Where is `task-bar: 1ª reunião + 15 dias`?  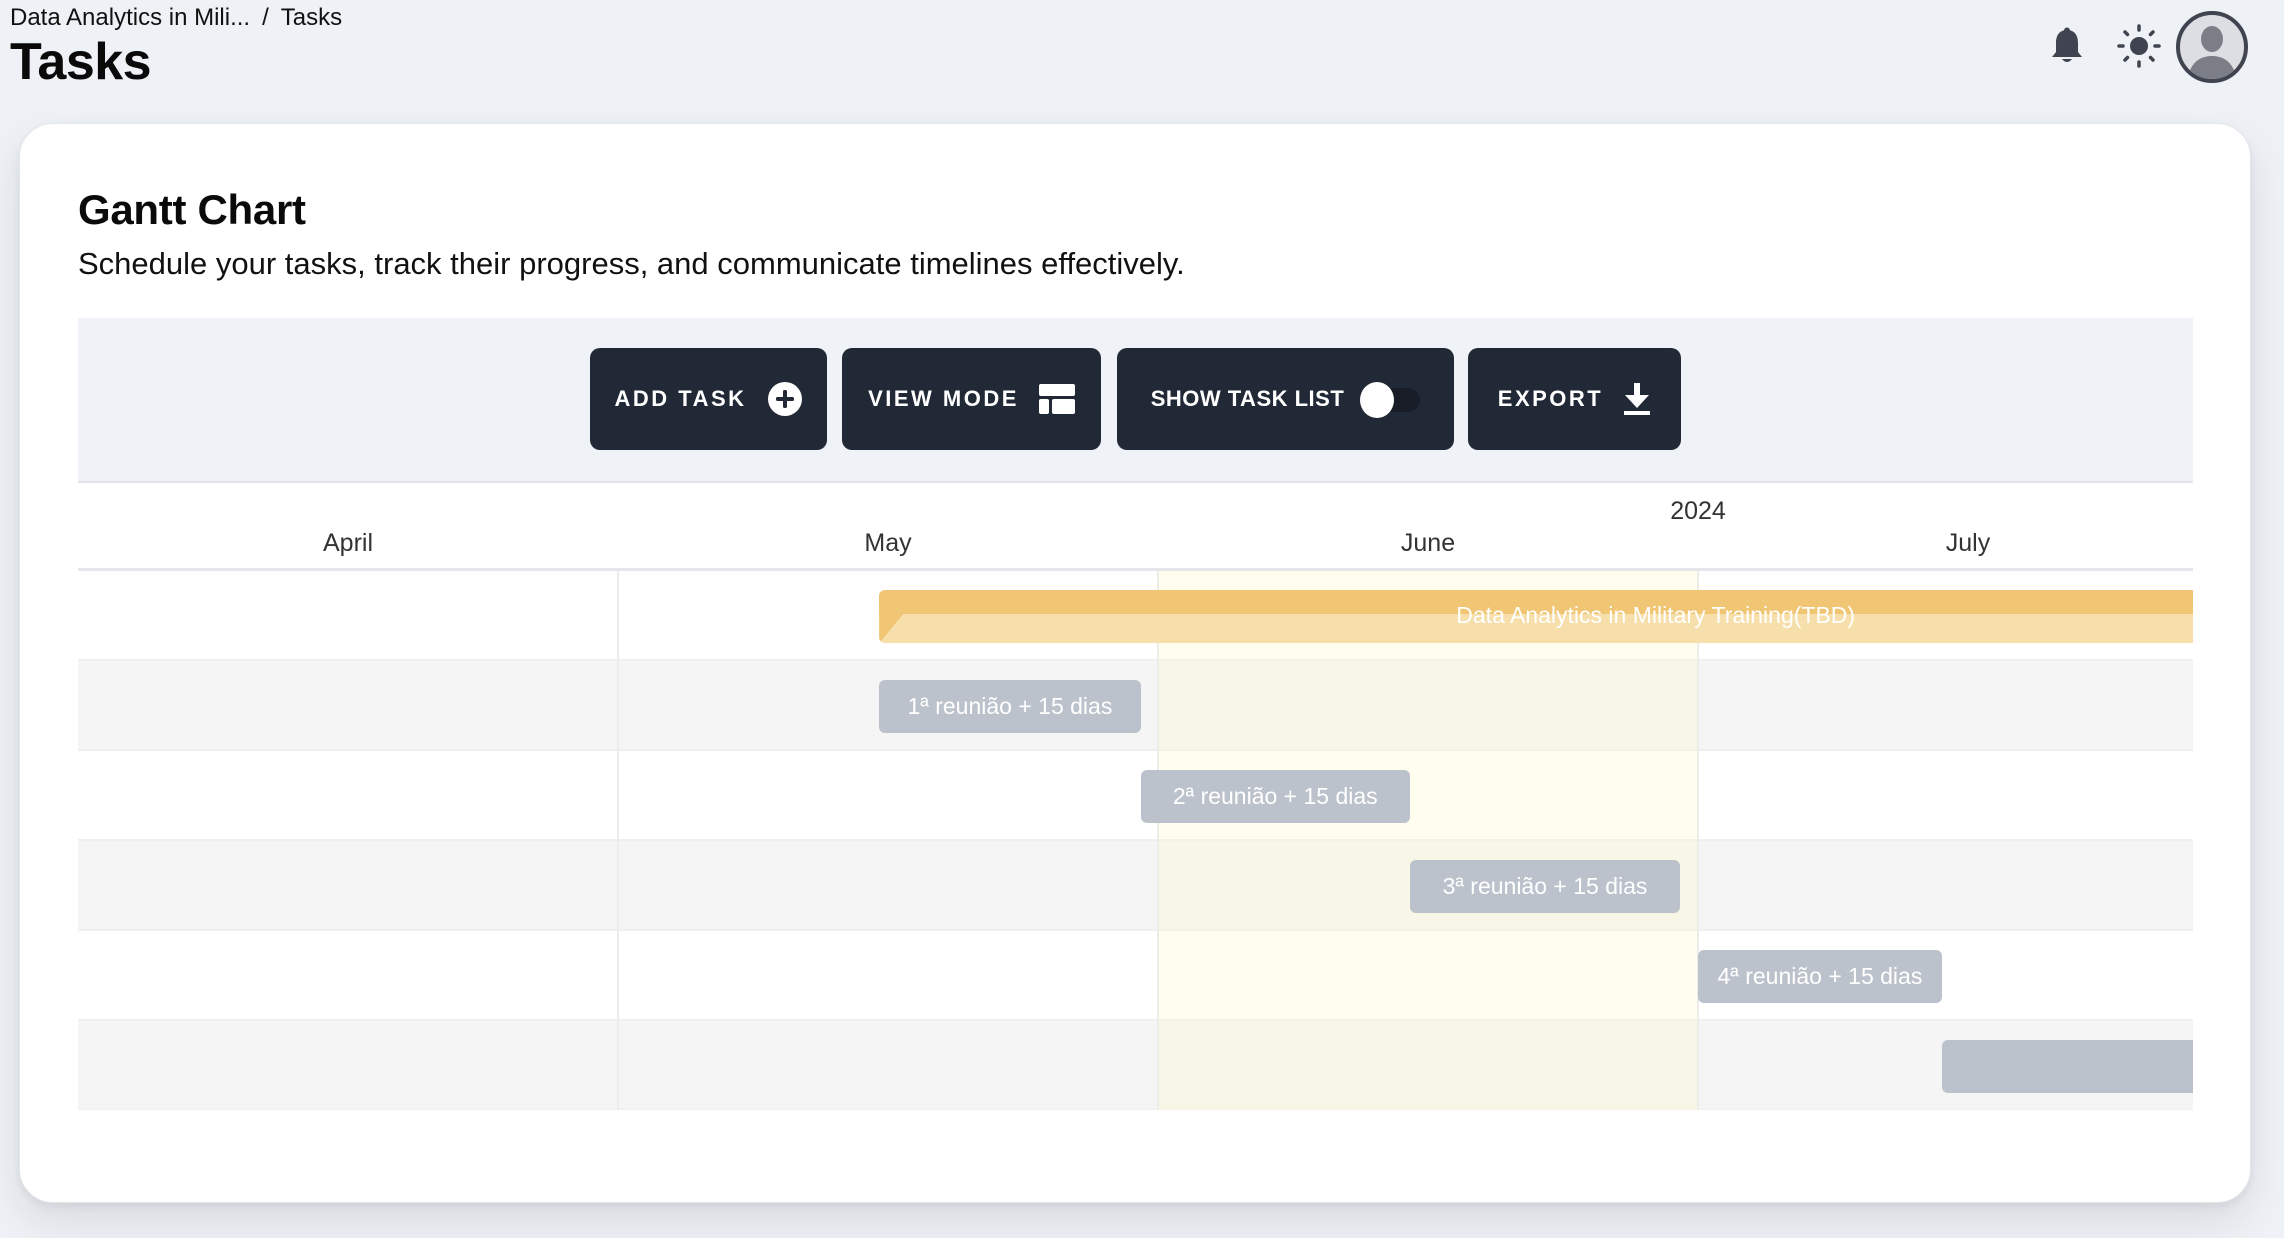
task-bar: 1ª reunião + 15 dias is located at coordinates (1010, 706).